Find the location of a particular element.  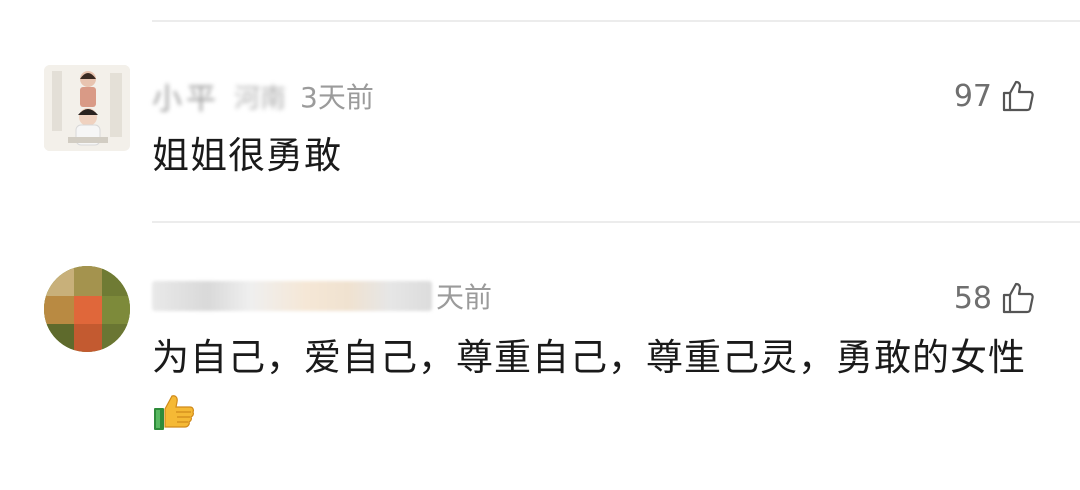

username-redacted is located at coordinates (292, 296).